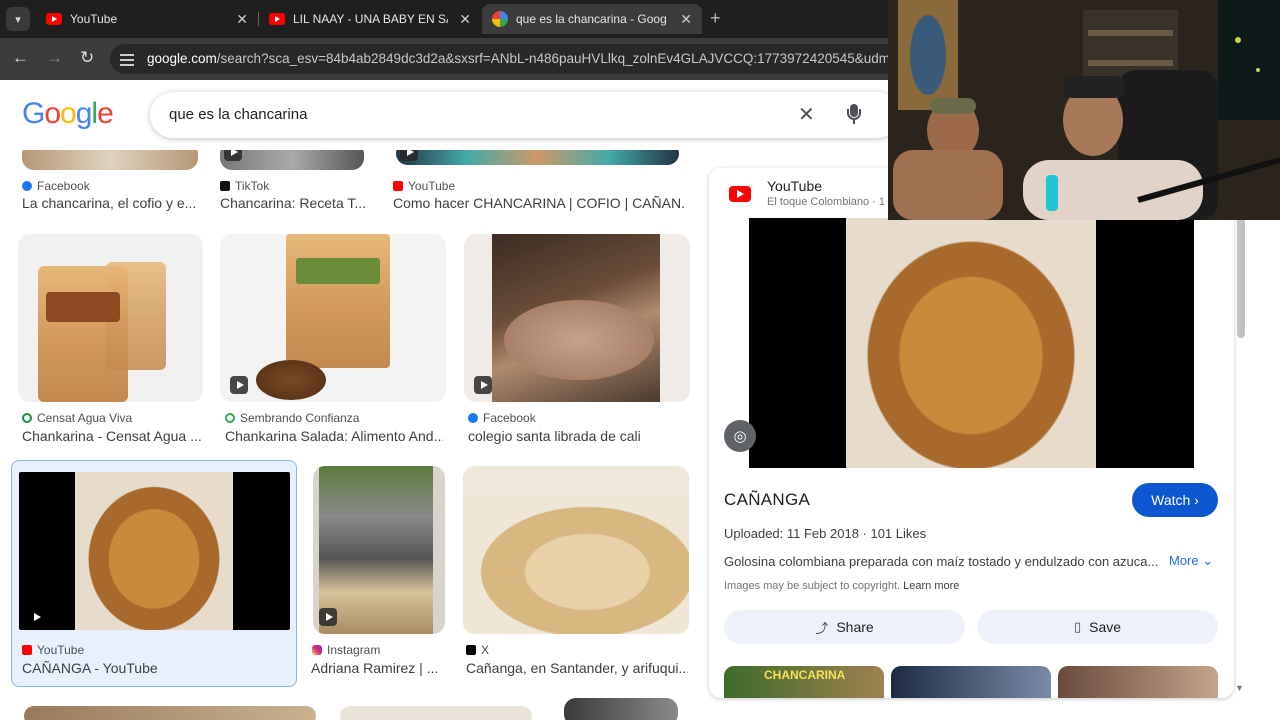 The width and height of the screenshot is (1280, 720). I want to click on censat-icon, so click(27, 418).